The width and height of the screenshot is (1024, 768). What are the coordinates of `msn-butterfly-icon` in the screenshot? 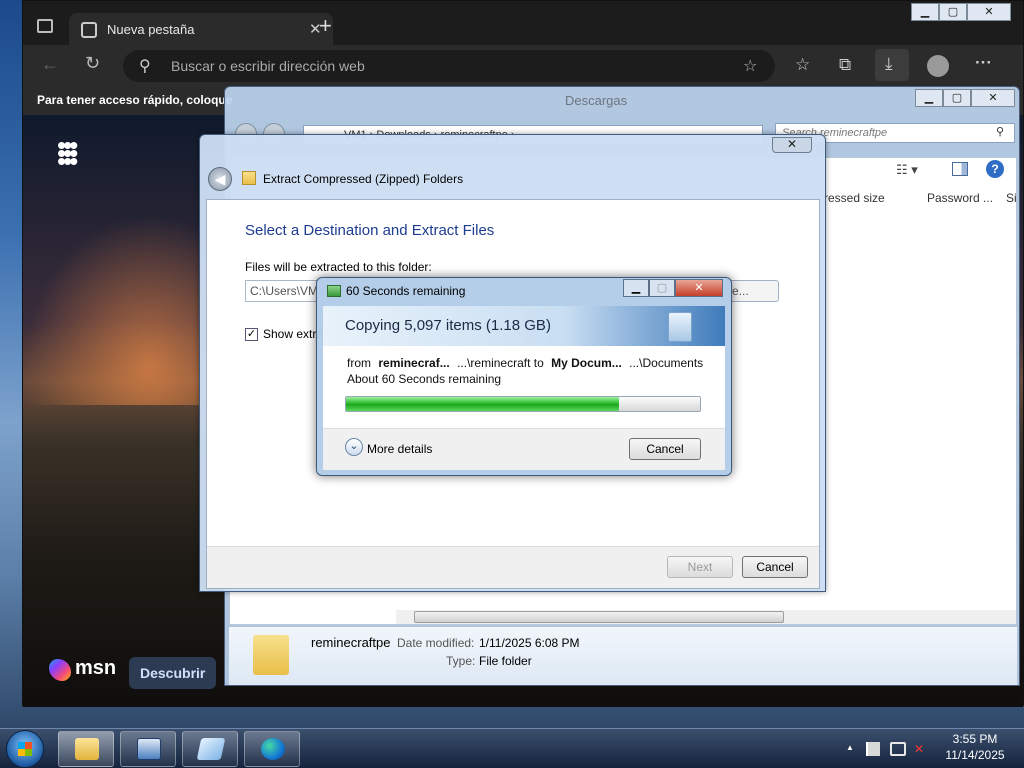 It's located at (60, 670).